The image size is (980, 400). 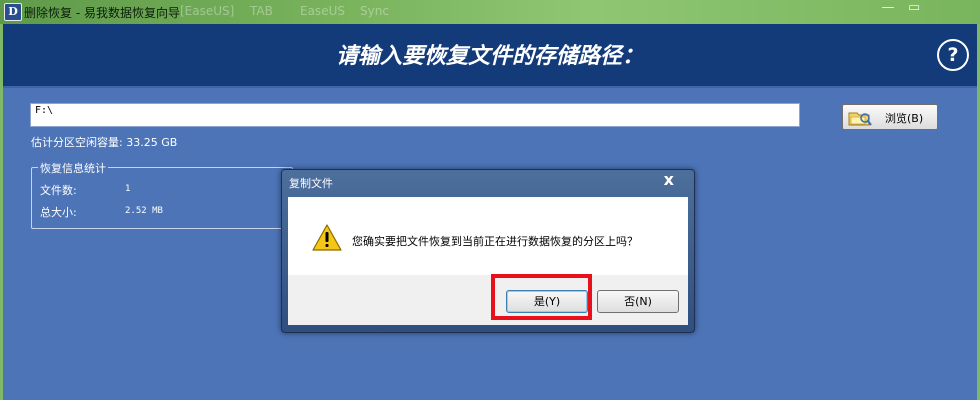 I want to click on dialog-title: 复制文件, so click(x=311, y=183).